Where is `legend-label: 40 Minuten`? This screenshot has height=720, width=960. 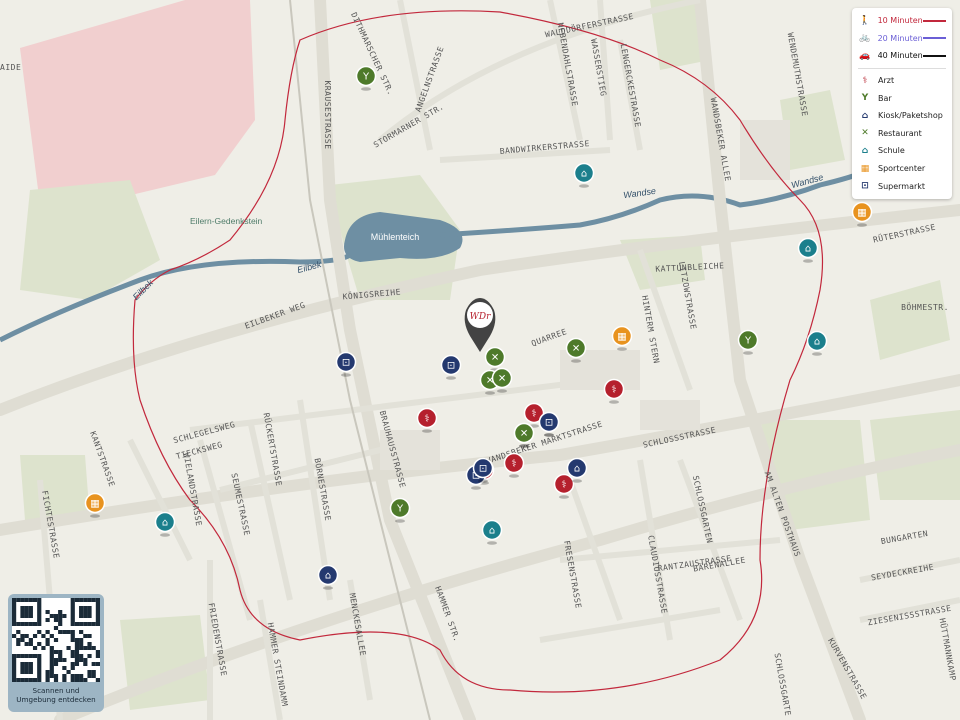 legend-label: 40 Minuten is located at coordinates (900, 56).